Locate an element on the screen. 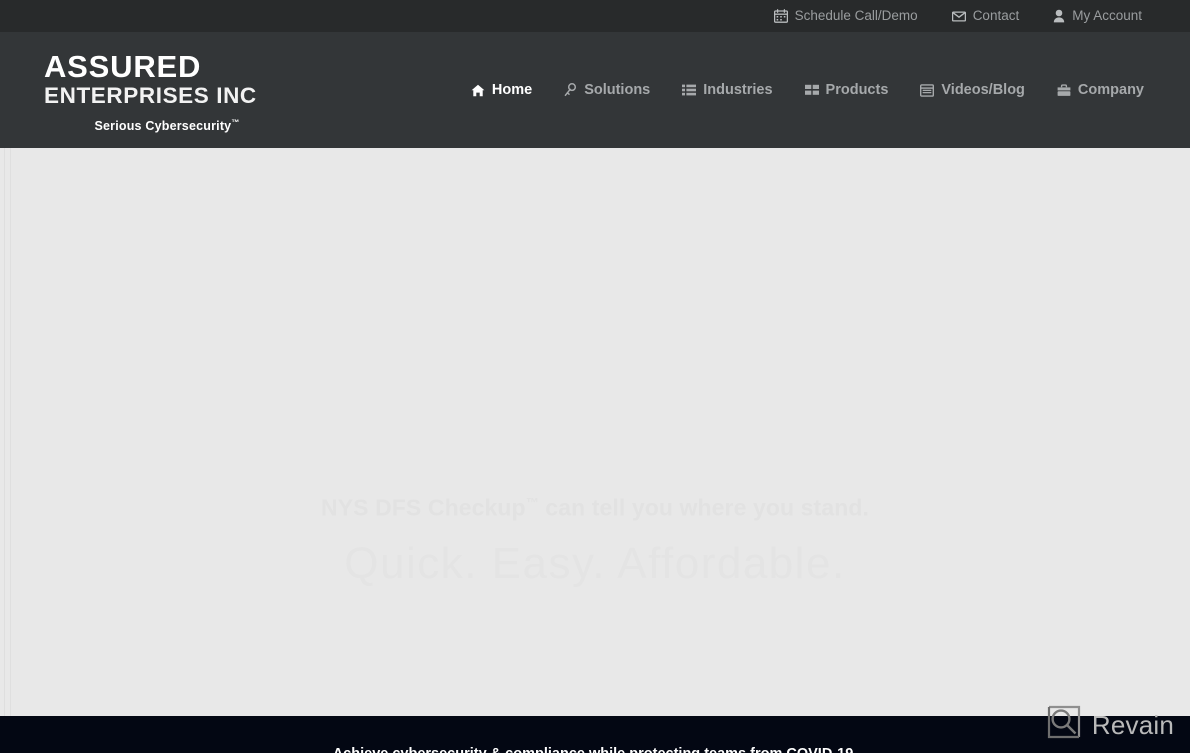 This screenshot has width=1190, height=753. top-utility-bar: Schedule Call/Demo Contact My Account is located at coordinates (595, 16).